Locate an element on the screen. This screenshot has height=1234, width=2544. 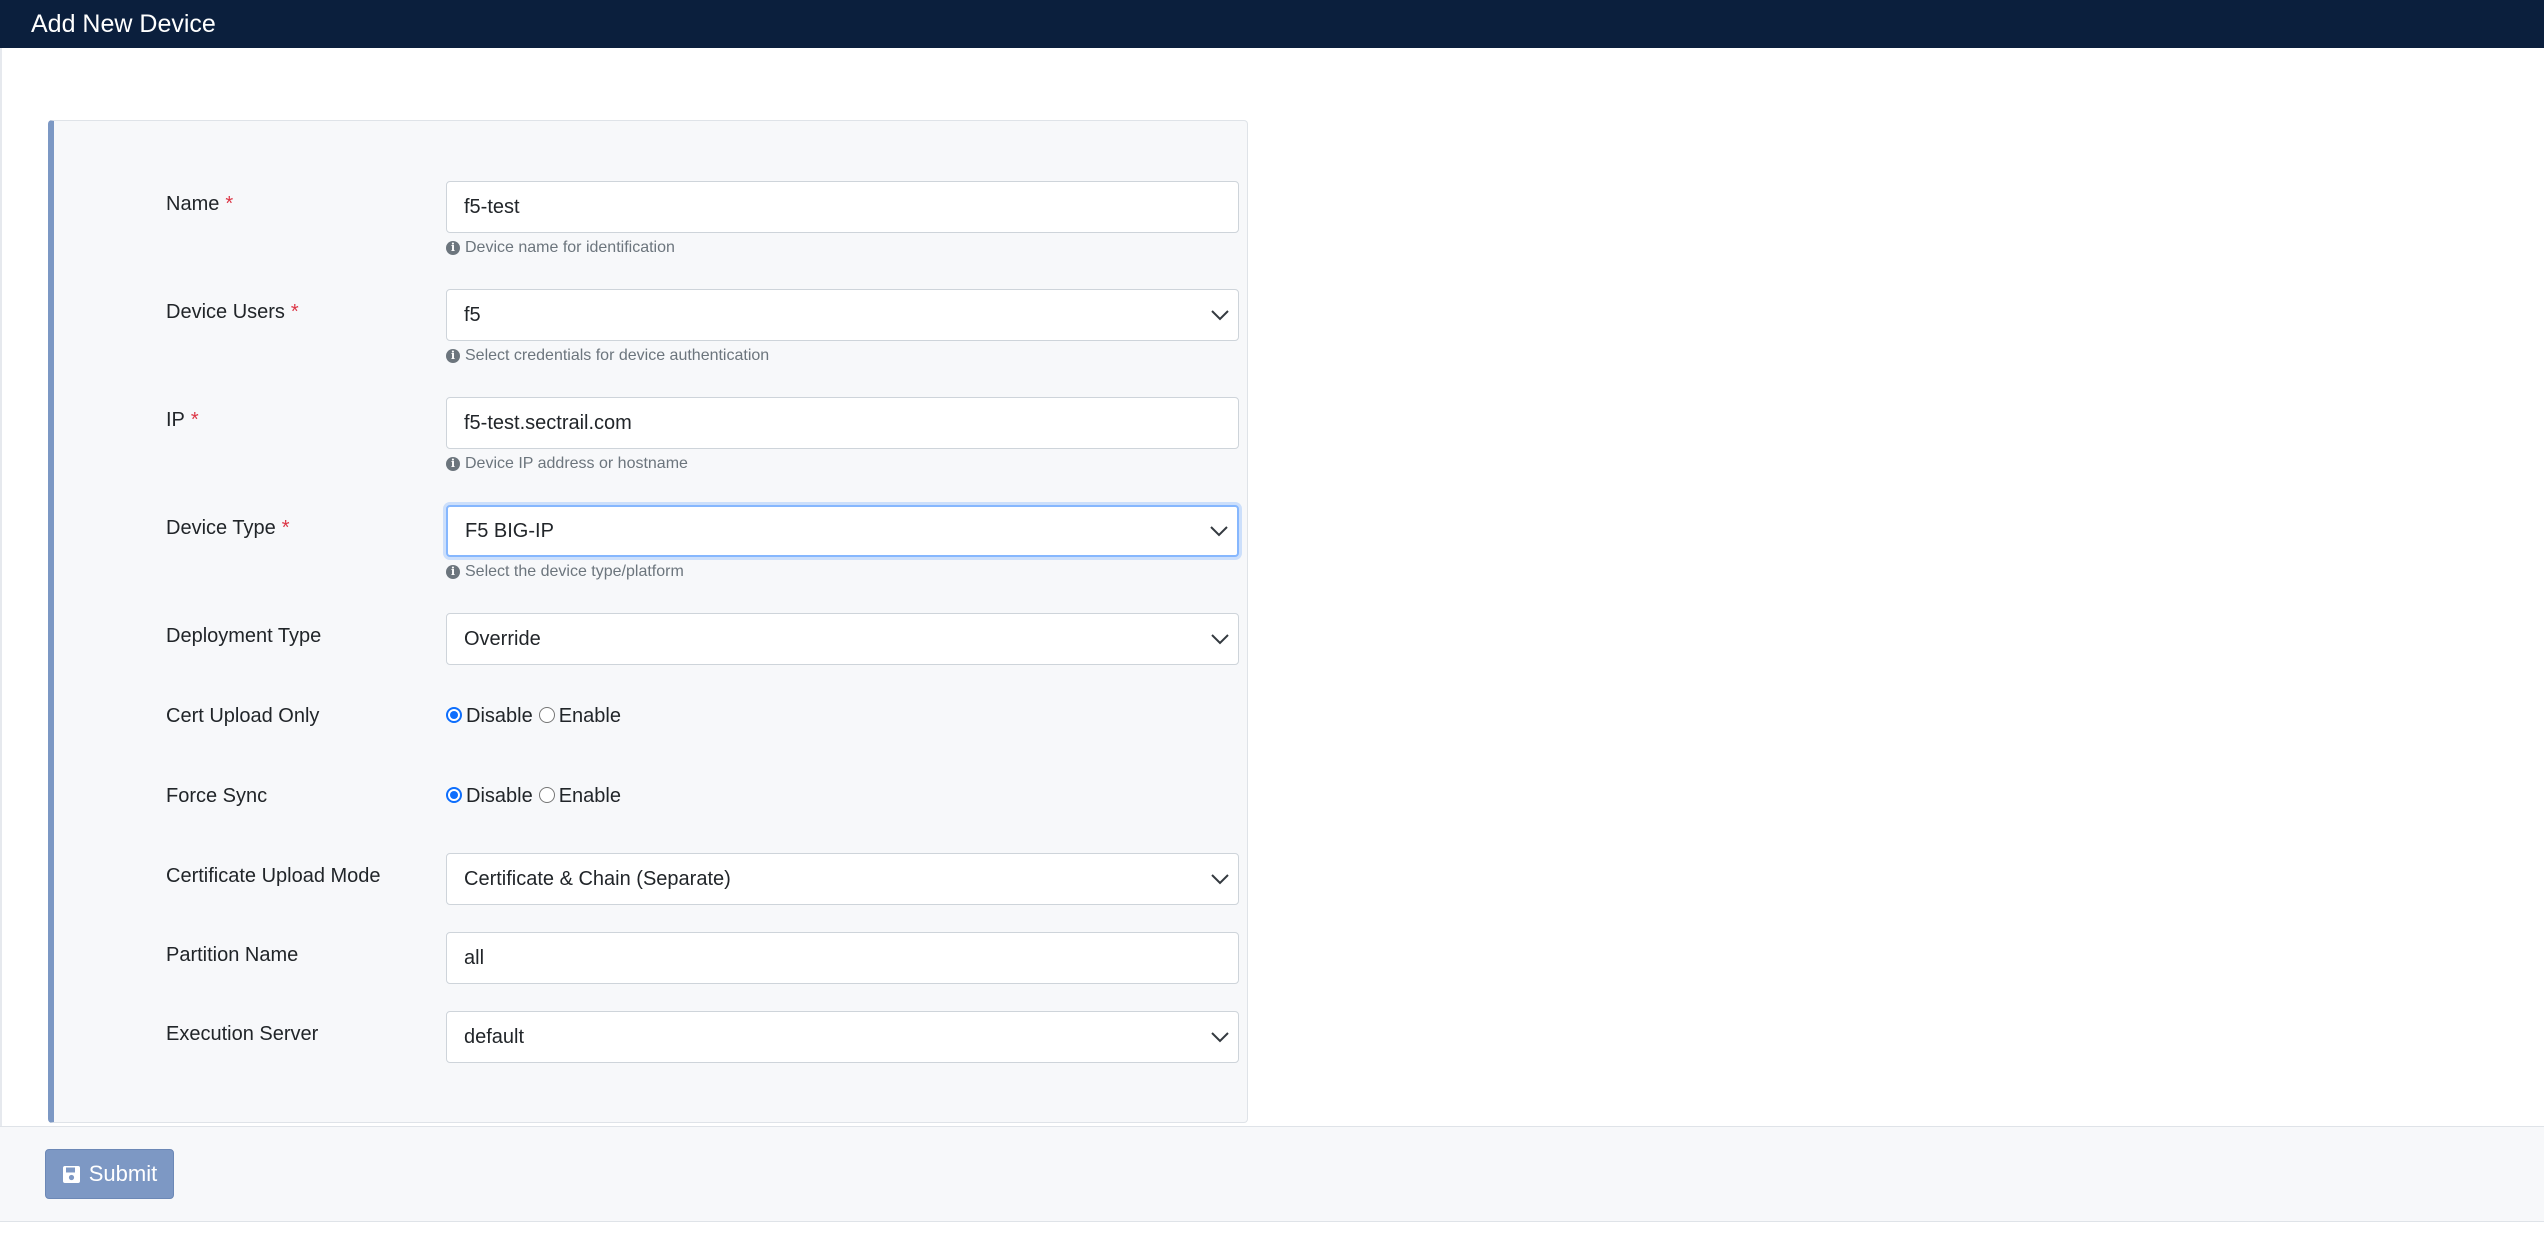
deployment-type-select-value: Override is located at coordinates (502, 638).